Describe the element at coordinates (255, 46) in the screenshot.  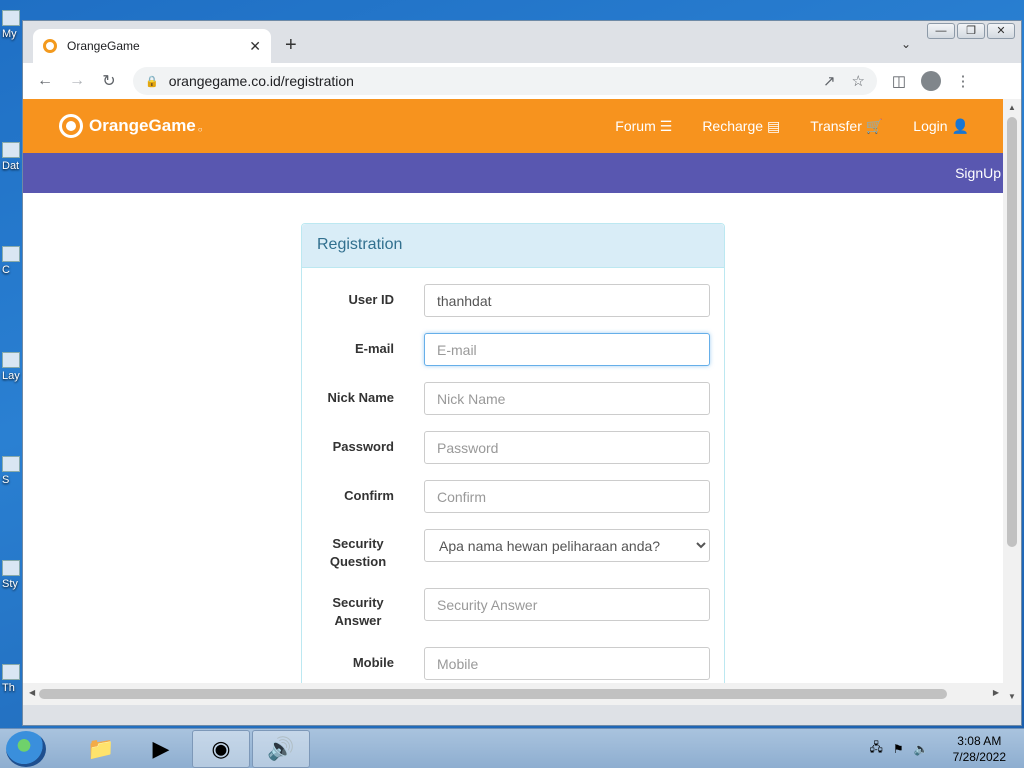
I see `tab-close-icon: ✕` at that location.